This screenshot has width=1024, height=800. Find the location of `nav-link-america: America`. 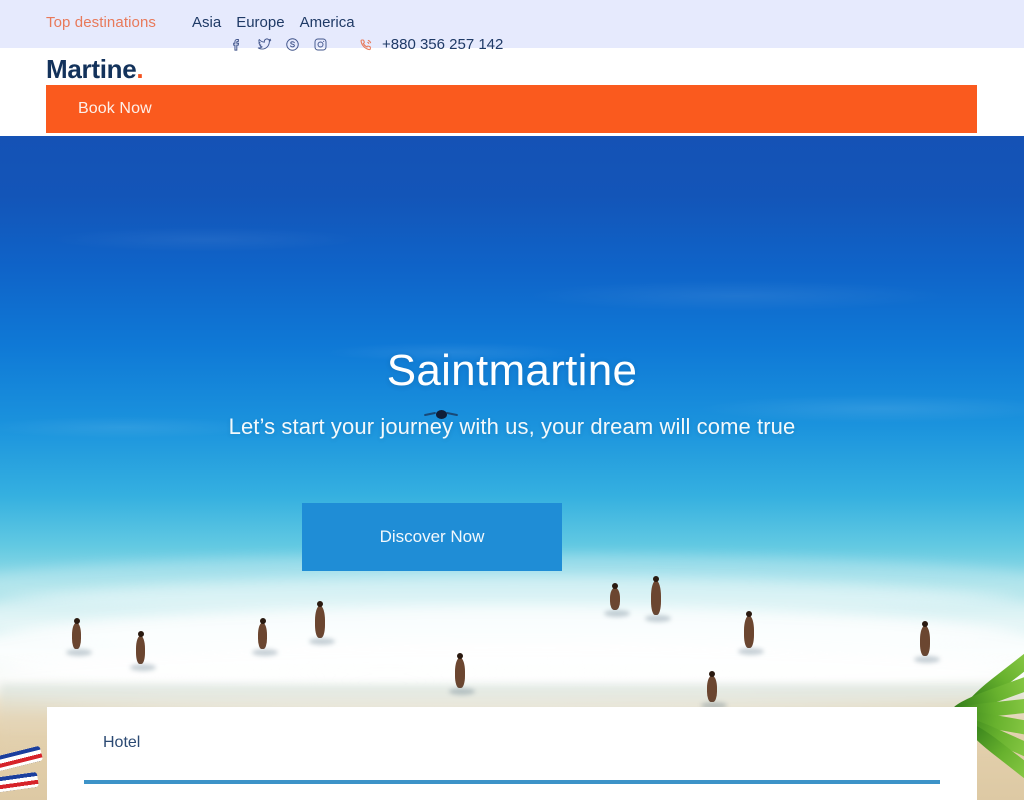

nav-link-america: America is located at coordinates (327, 22).